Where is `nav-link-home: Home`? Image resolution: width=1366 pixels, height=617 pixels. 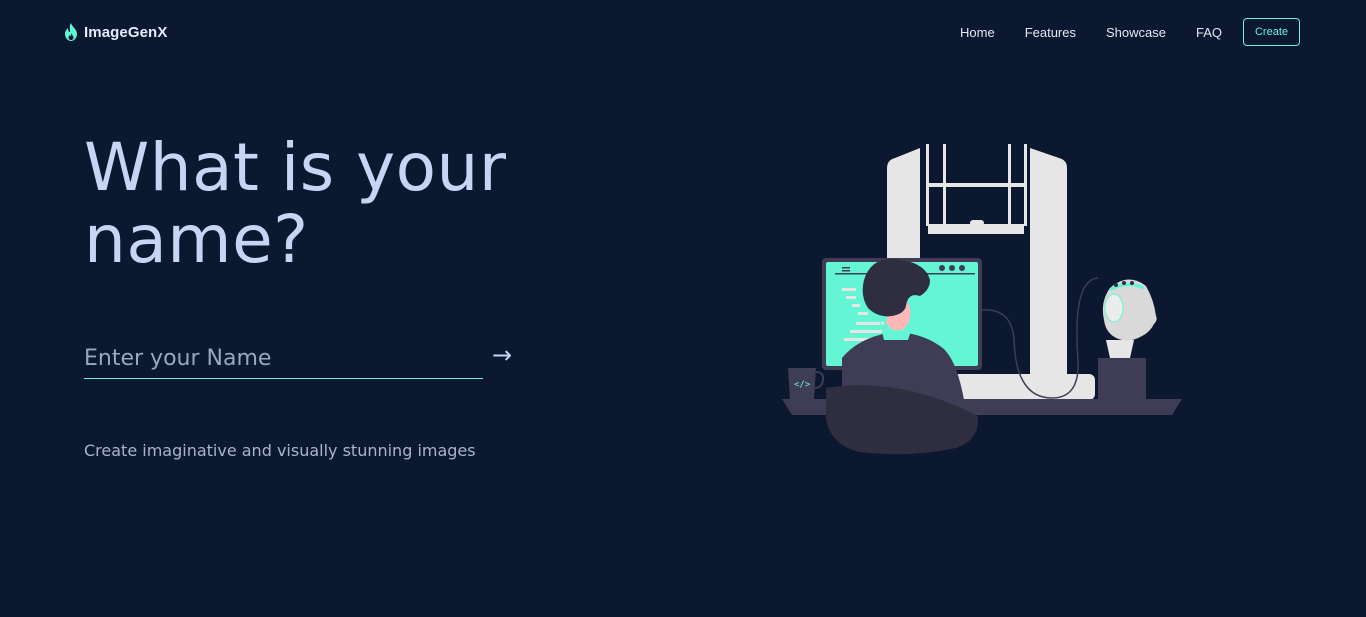 nav-link-home: Home is located at coordinates (977, 32).